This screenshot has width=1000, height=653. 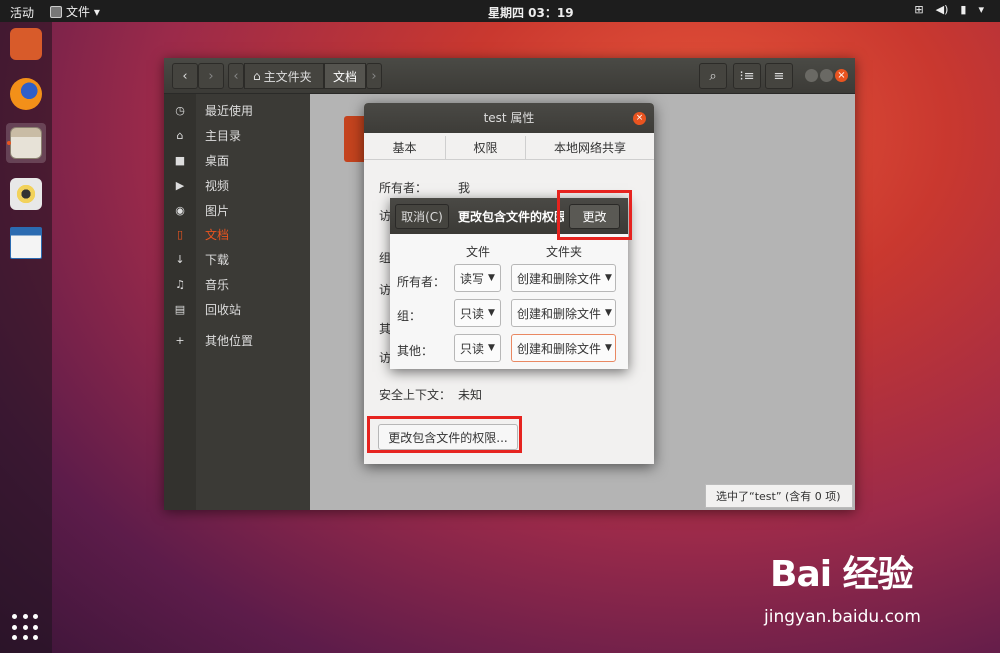 I want to click on sidebar-item-label: 回收站, so click(x=223, y=309).